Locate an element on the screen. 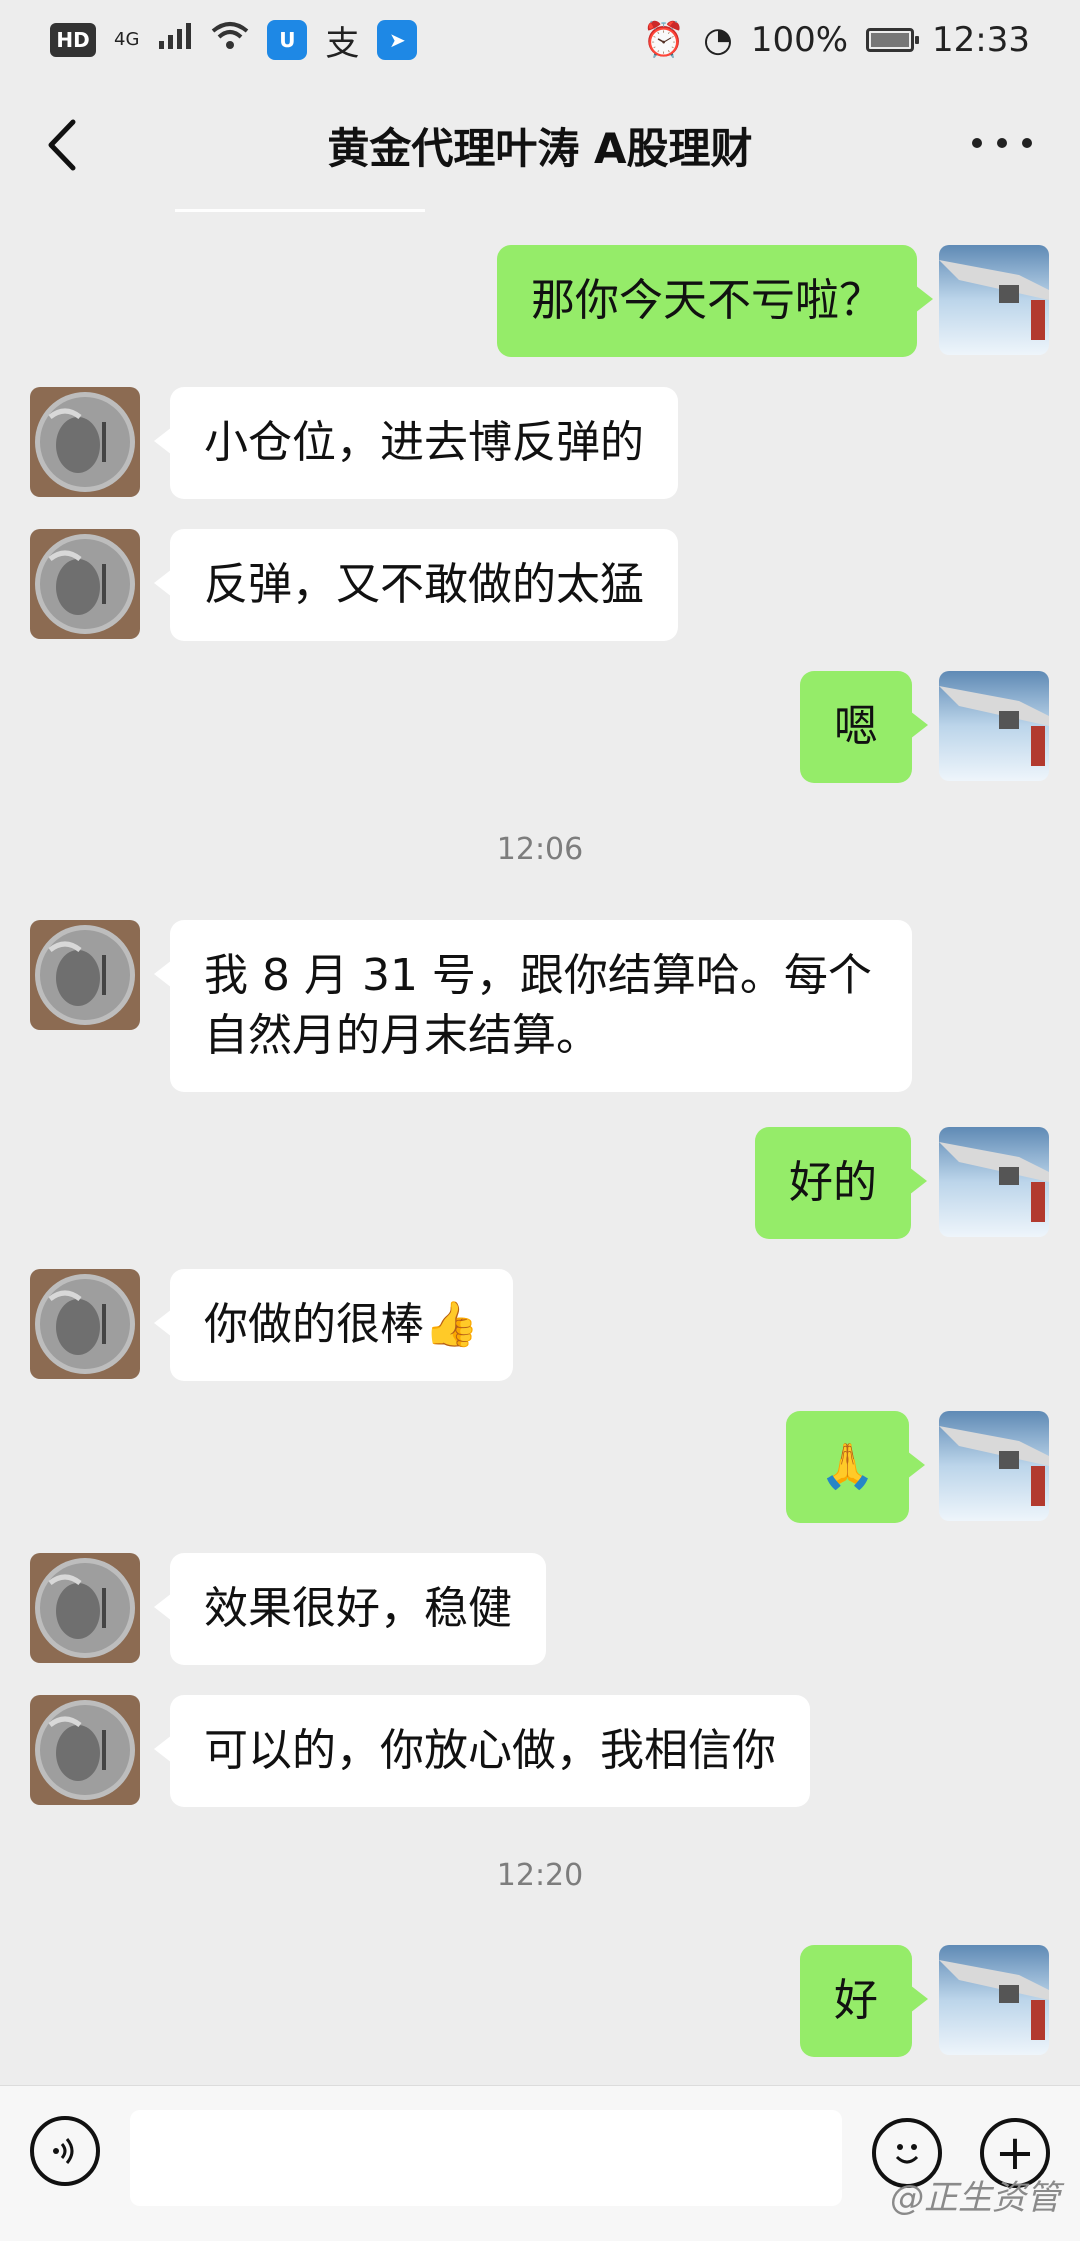 This screenshot has height=2241, width=1080. battery-icon is located at coordinates (893, 40).